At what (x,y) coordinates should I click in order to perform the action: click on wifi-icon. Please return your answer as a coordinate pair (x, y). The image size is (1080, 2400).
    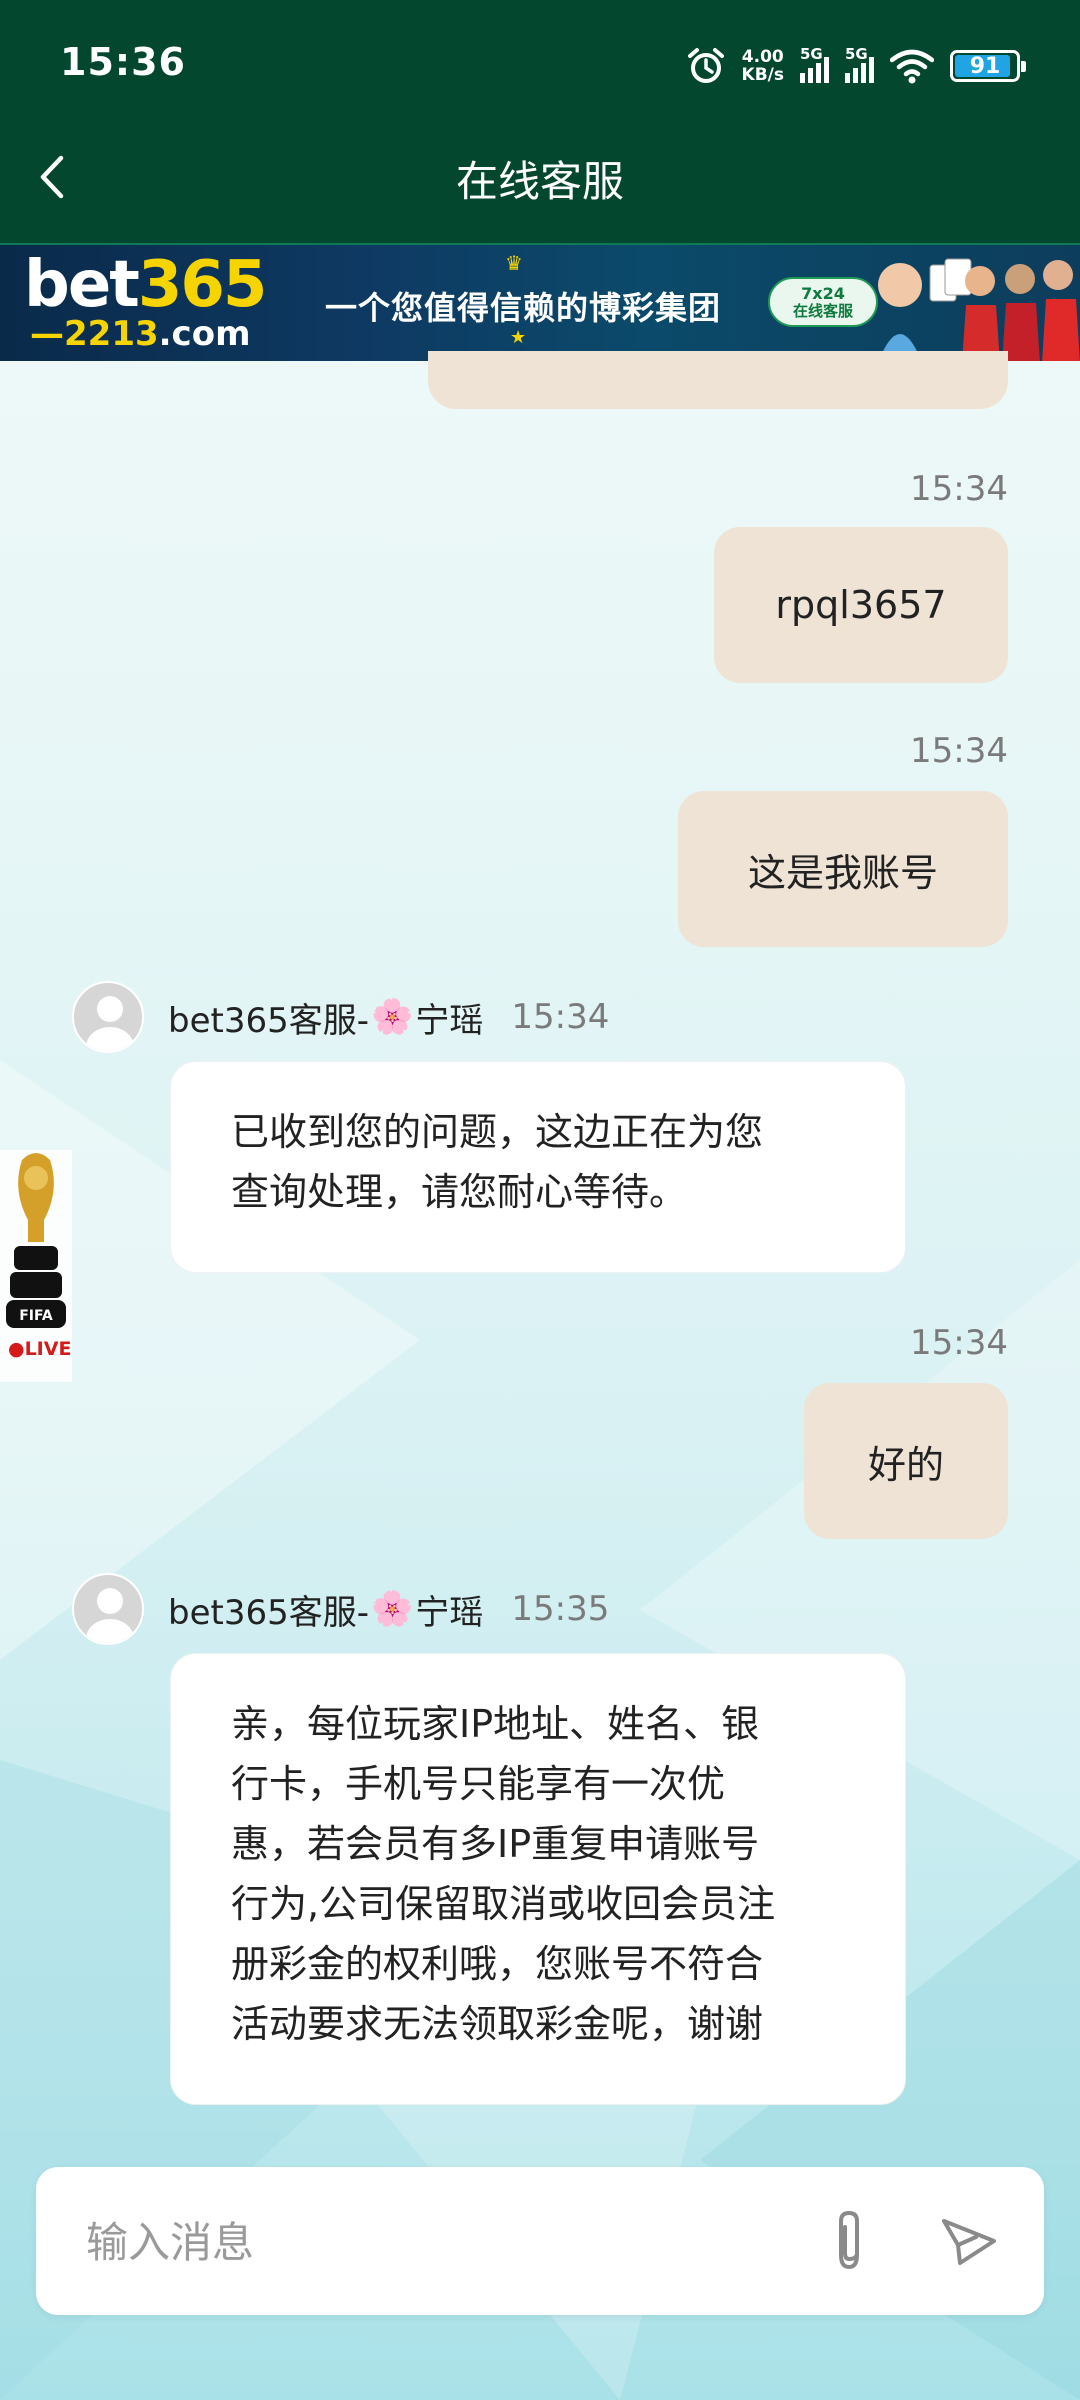
    Looking at the image, I should click on (912, 66).